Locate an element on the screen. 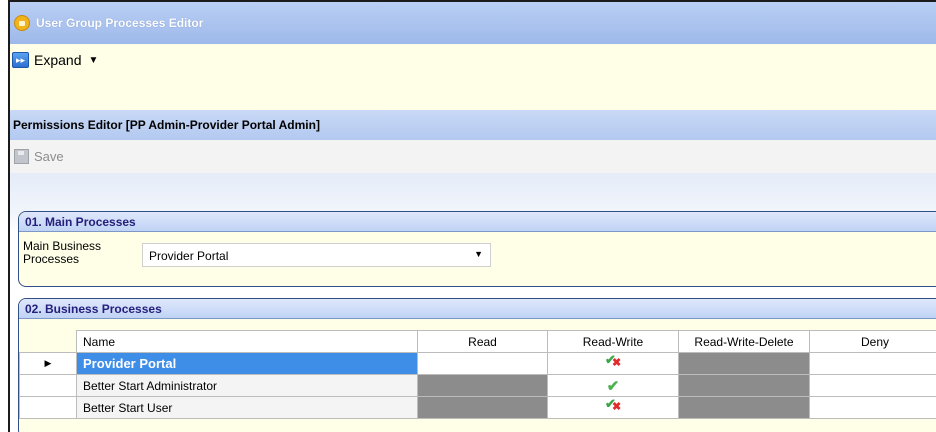 This screenshot has height=432, width=936. expand-icon: ▸▸ is located at coordinates (20, 60).